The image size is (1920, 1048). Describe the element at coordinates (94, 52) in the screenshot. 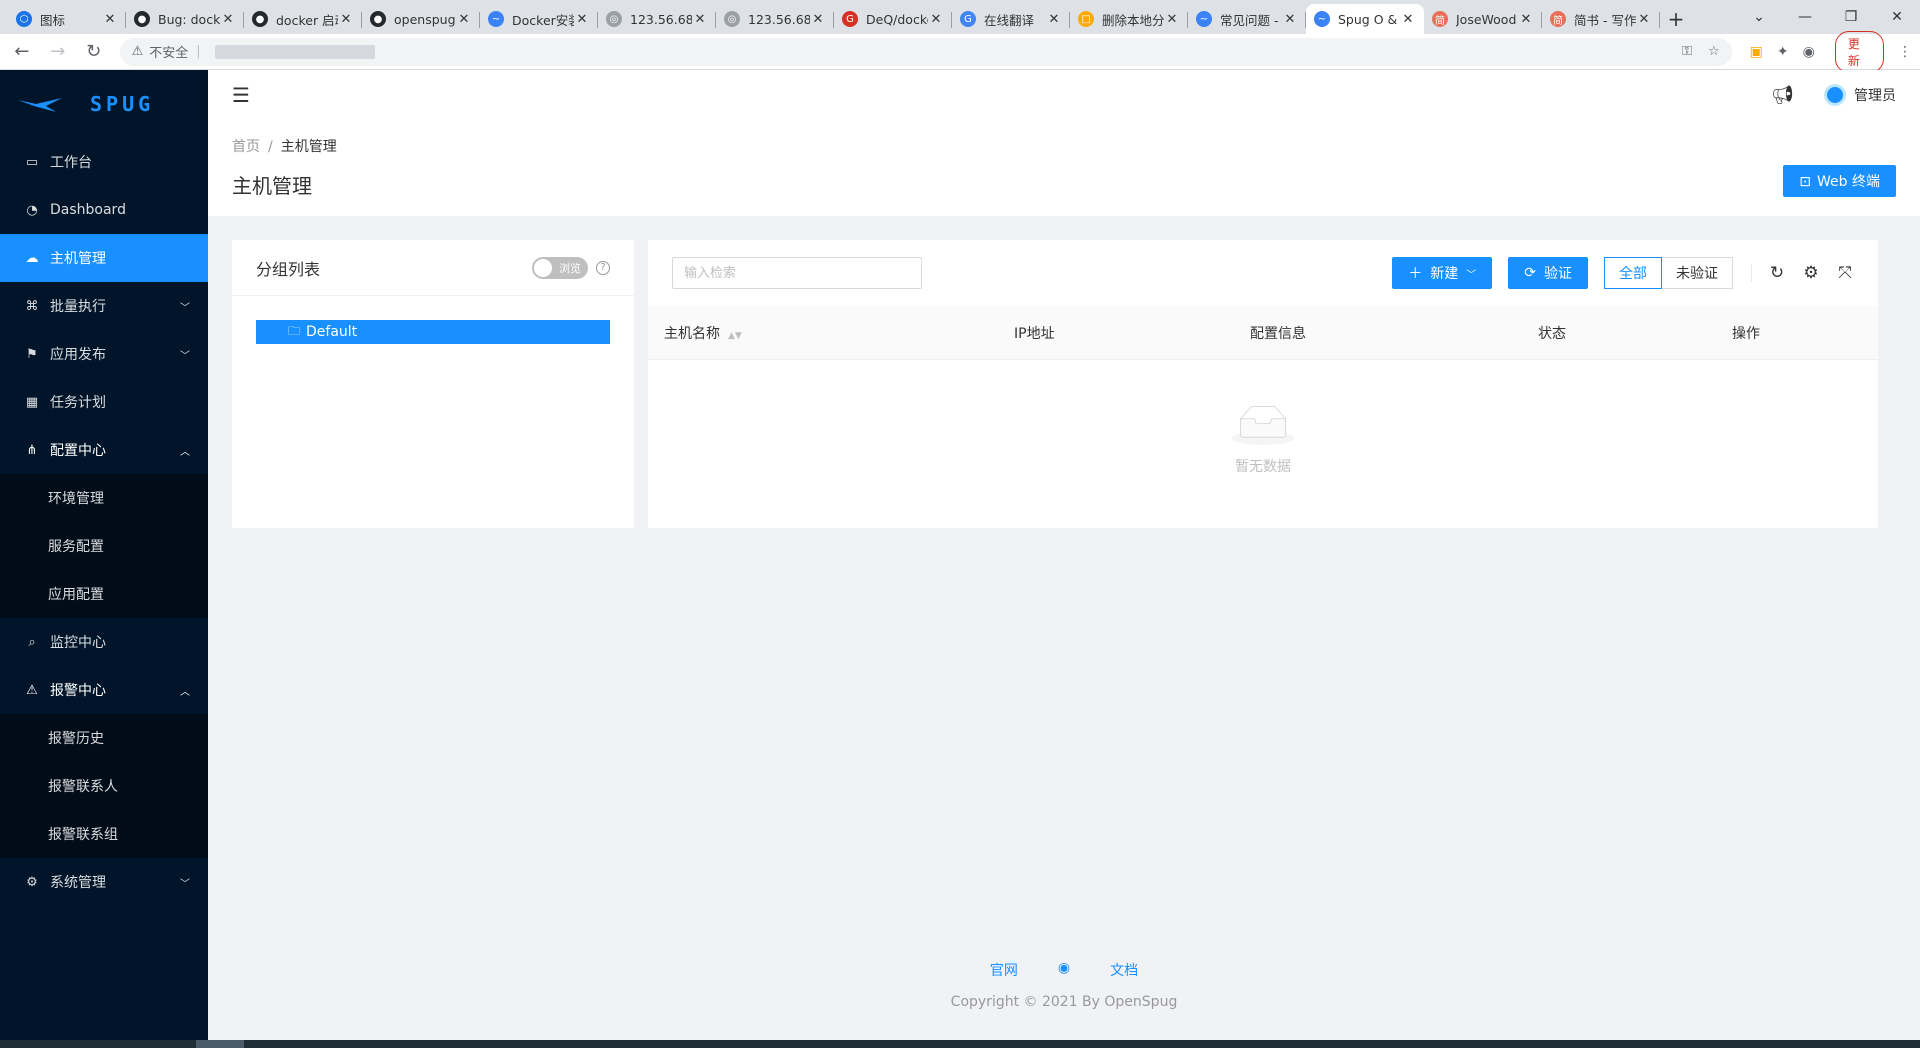

I see `reload-button: ↻` at that location.